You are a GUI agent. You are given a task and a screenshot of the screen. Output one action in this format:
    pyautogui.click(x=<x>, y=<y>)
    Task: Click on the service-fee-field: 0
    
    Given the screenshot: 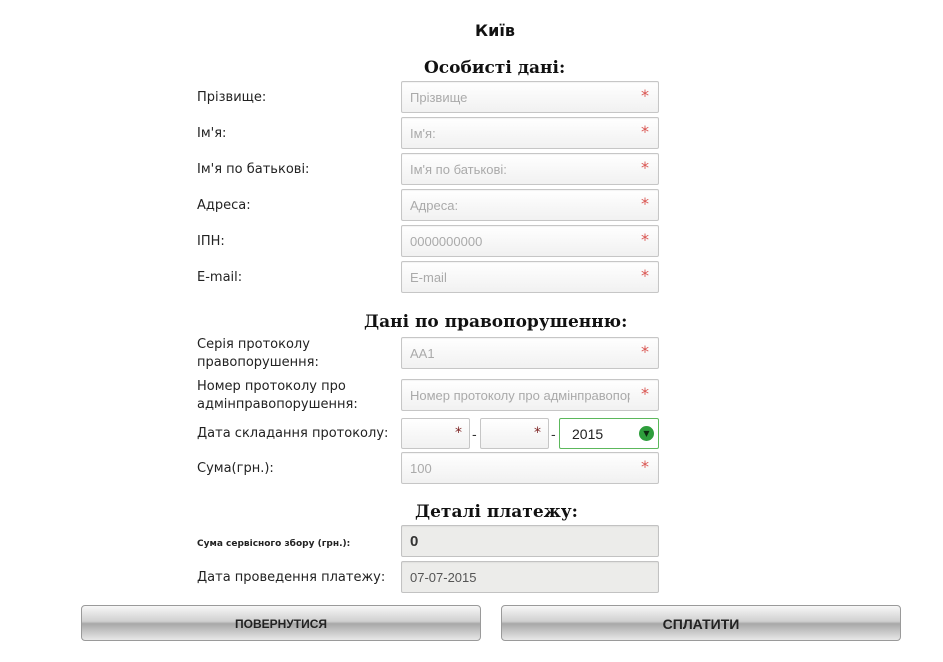 What is the action you would take?
    pyautogui.click(x=530, y=541)
    